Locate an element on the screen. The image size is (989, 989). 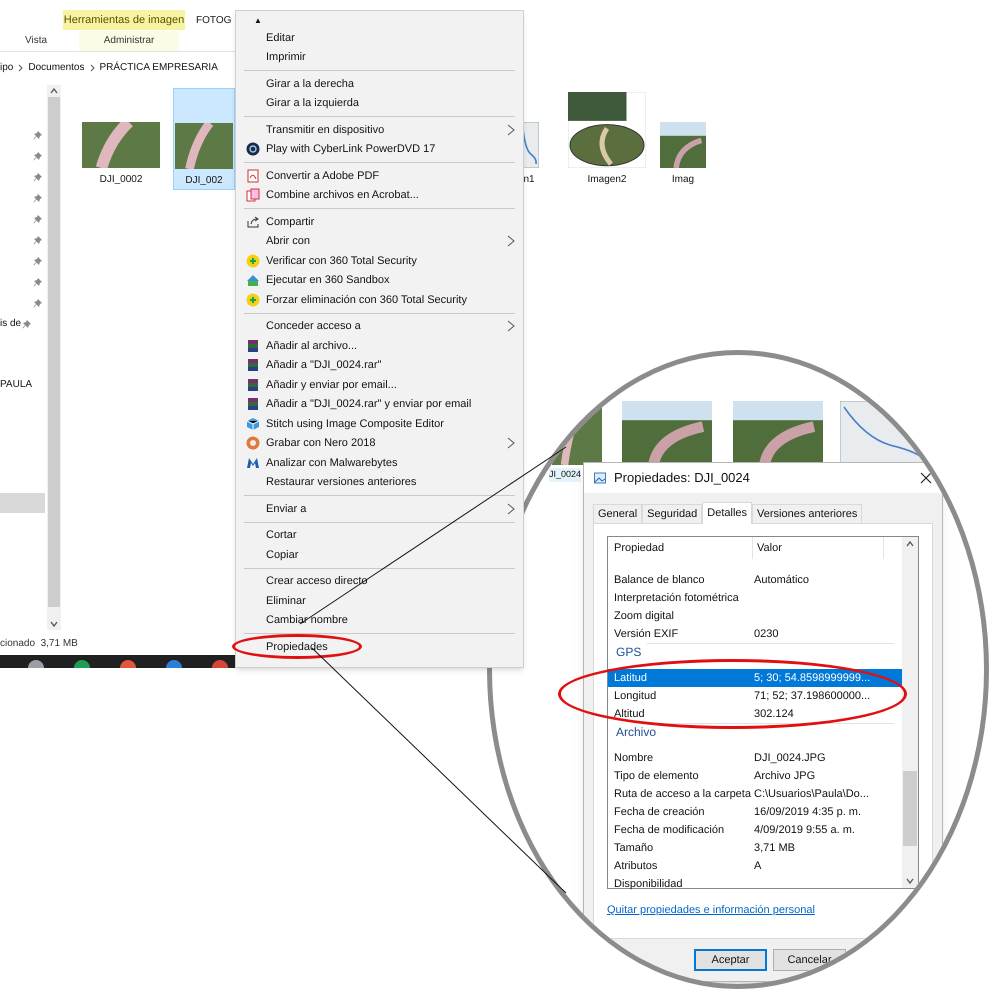
property-name: Ruta de acceso a la carpeta is located at coordinates (682, 794).